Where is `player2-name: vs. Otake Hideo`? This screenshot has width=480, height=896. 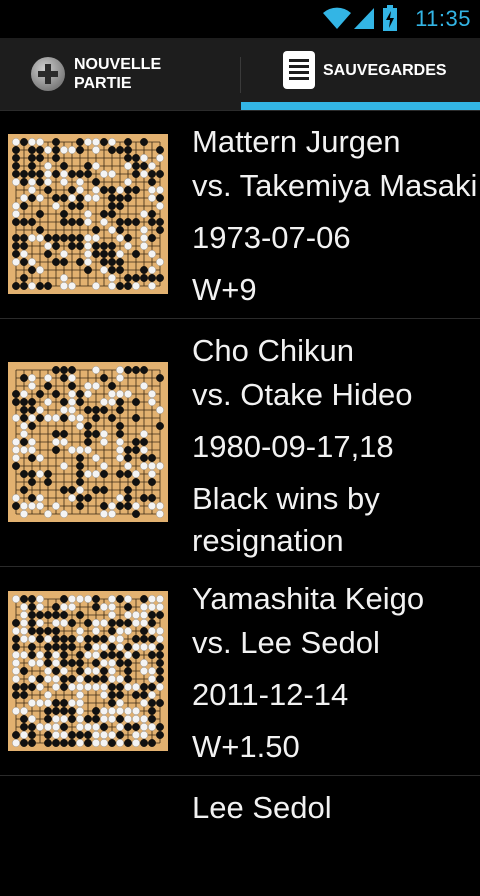
player2-name: vs. Otake Hideo is located at coordinates (302, 394).